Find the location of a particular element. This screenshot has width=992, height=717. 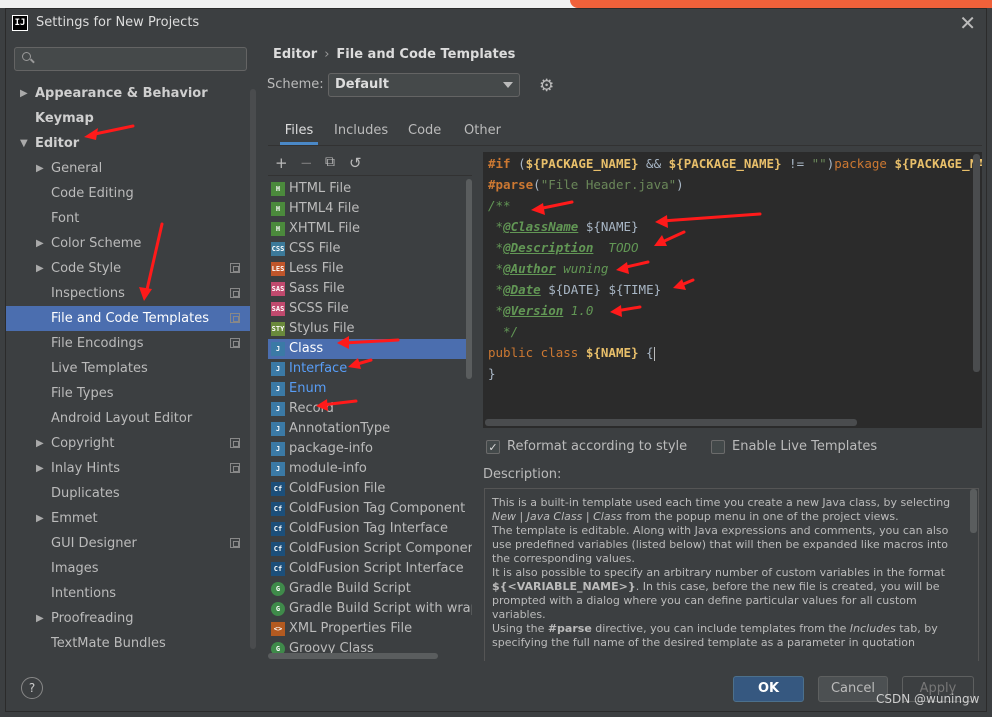

expanded-arrow-icon: ▼ is located at coordinates (24, 143).